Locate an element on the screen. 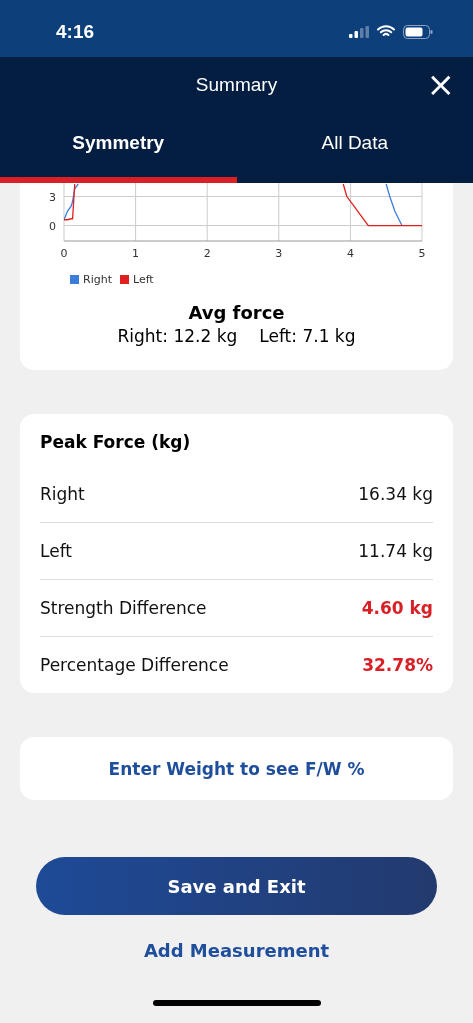 The height and width of the screenshot is (1023, 473). row-value: 4.60 kg is located at coordinates (397, 608).